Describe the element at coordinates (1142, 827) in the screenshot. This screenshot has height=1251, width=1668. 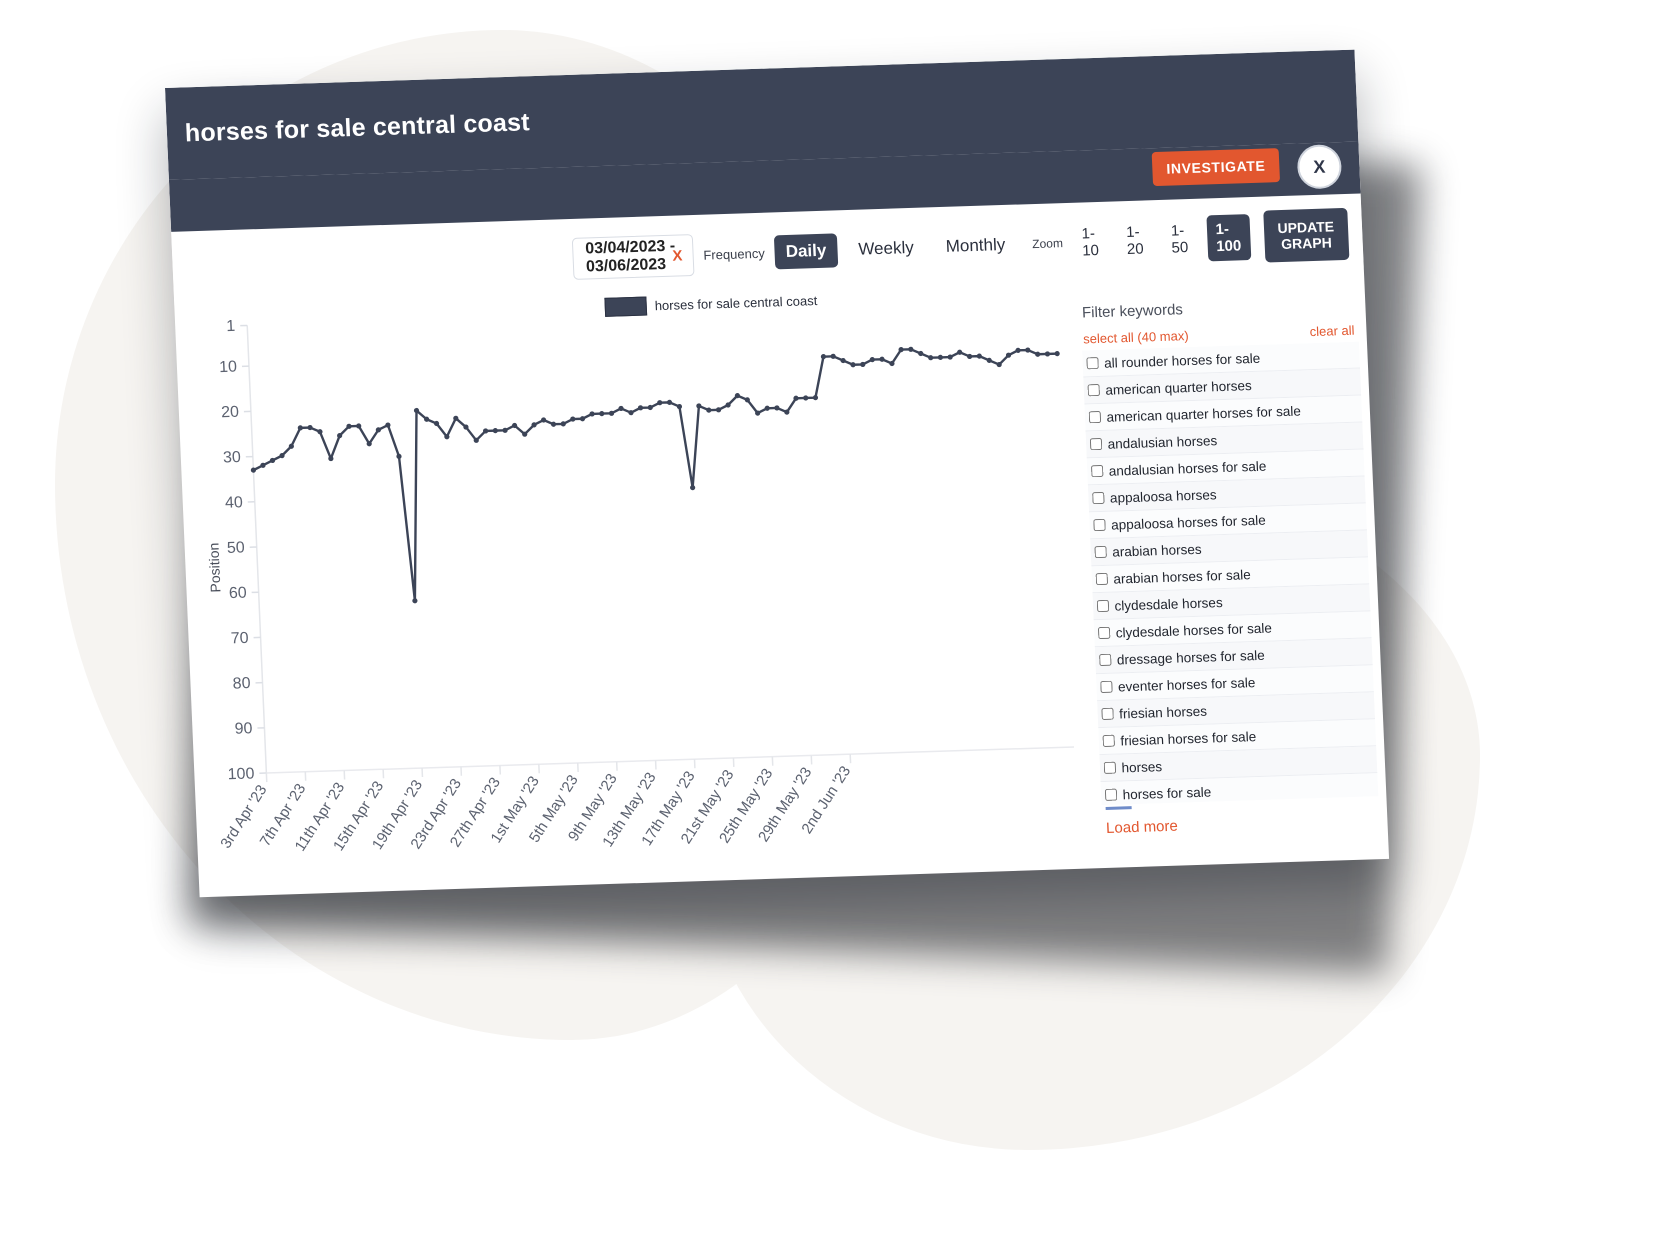
I see `load-more-link: Load more` at that location.